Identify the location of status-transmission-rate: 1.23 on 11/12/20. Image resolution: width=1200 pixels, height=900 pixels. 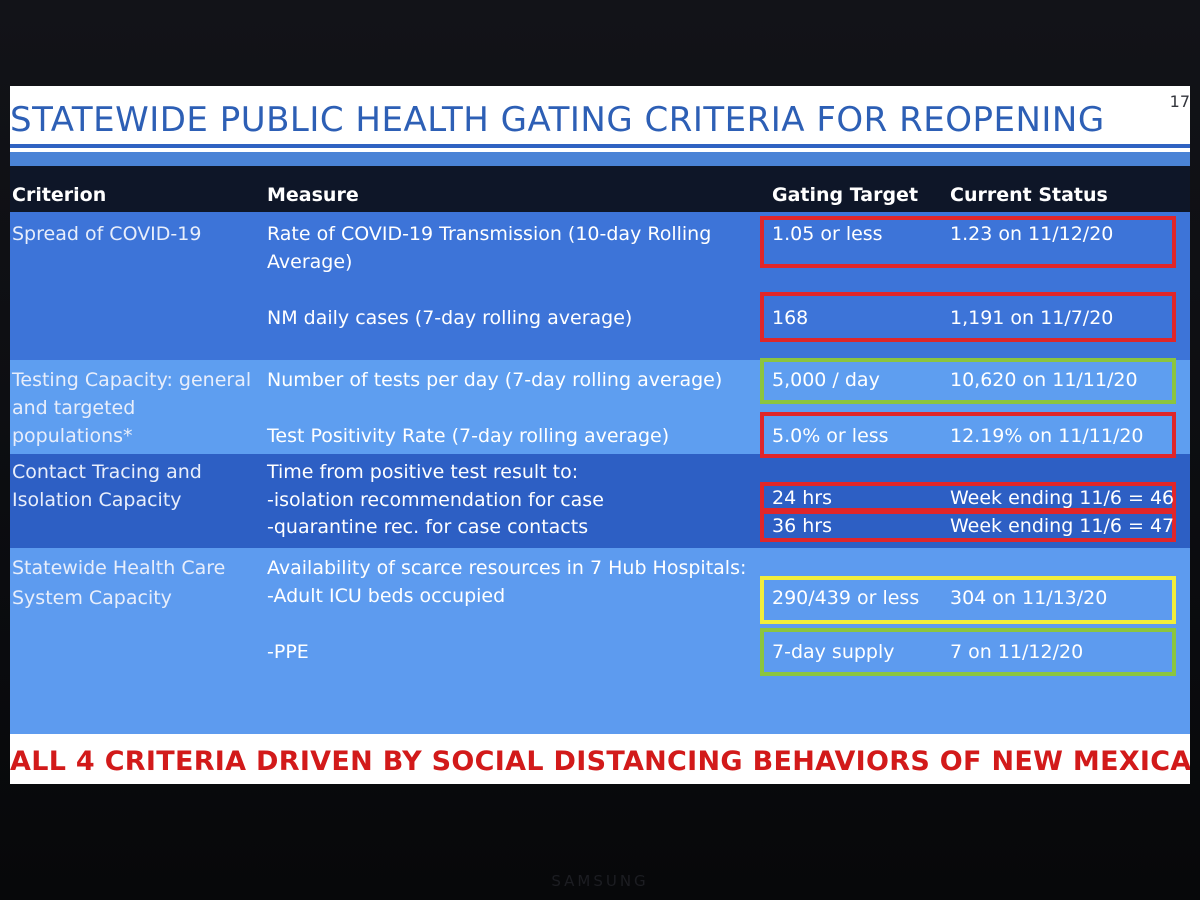
(1032, 234).